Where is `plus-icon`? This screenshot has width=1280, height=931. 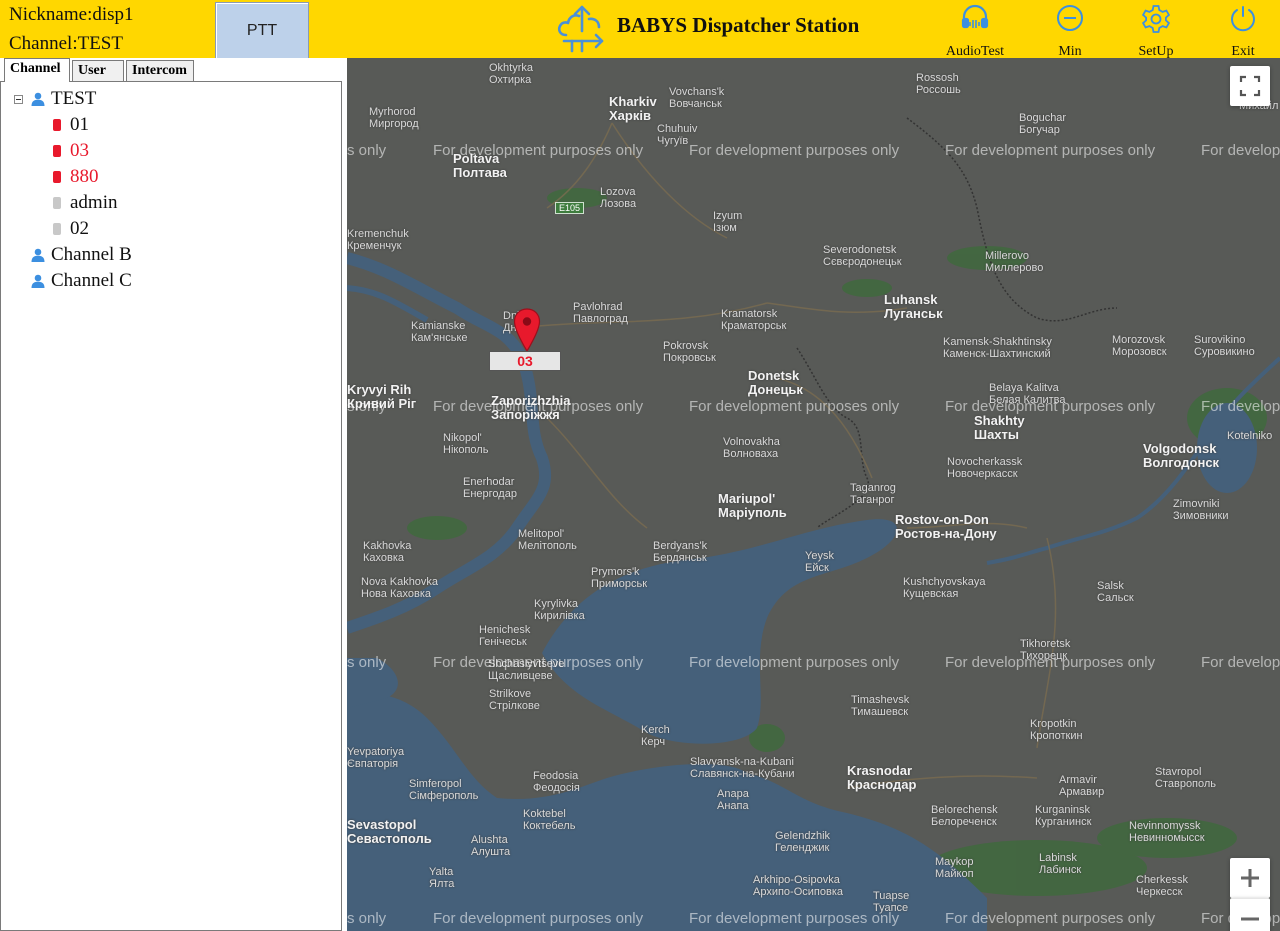 plus-icon is located at coordinates (1250, 878).